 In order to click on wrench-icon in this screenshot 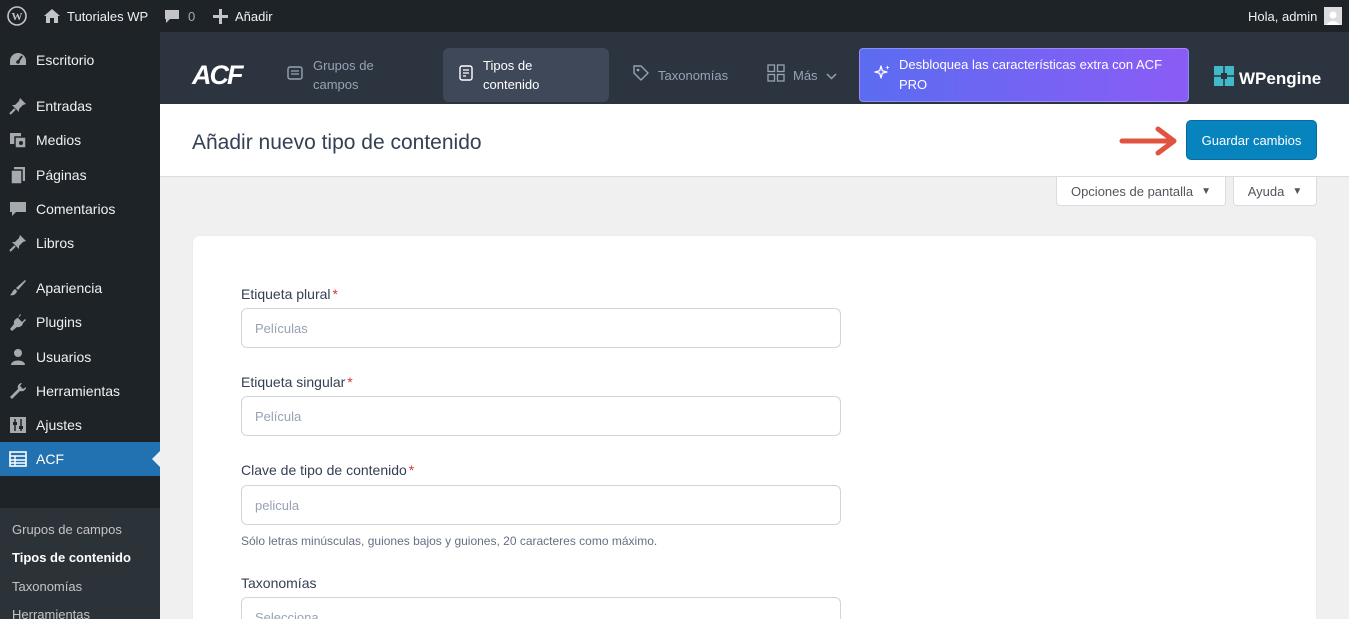, I will do `click(18, 391)`.